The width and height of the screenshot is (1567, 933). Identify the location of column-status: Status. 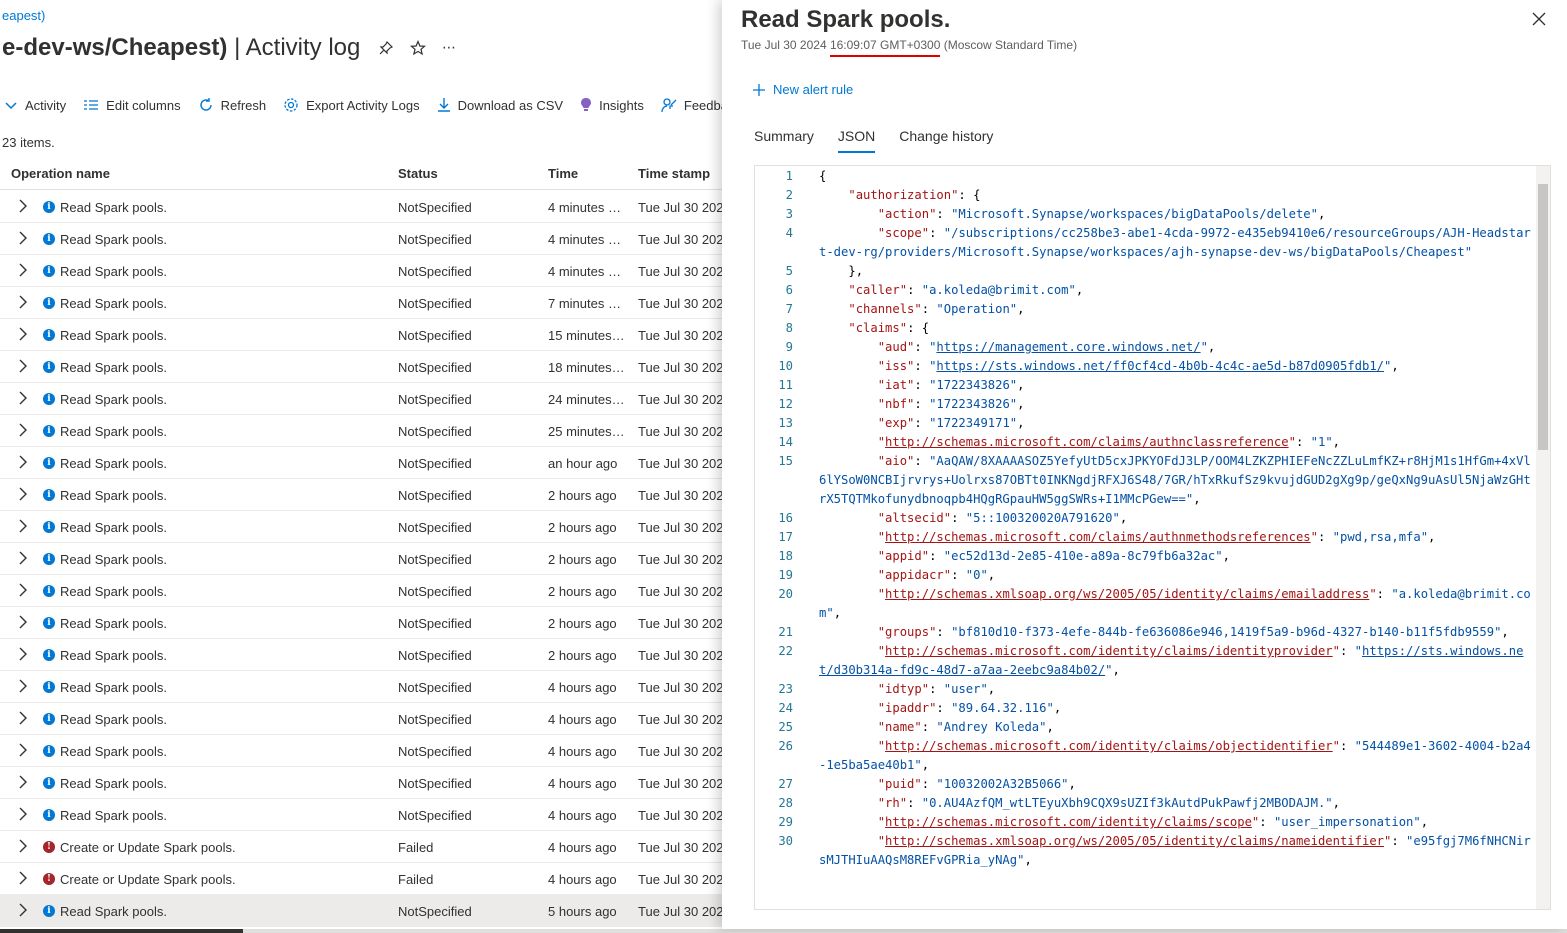
(418, 173).